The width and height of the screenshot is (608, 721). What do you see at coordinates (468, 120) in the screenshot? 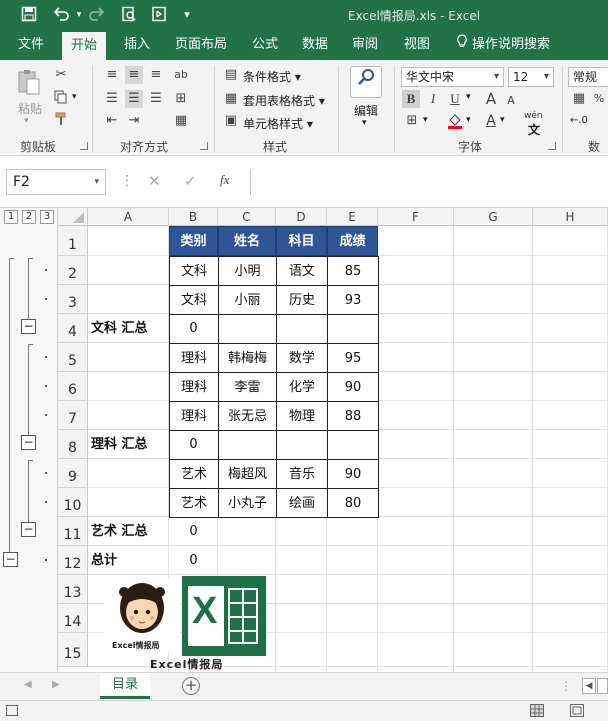
I see `fill-color-dropdown-icon: ▾` at bounding box center [468, 120].